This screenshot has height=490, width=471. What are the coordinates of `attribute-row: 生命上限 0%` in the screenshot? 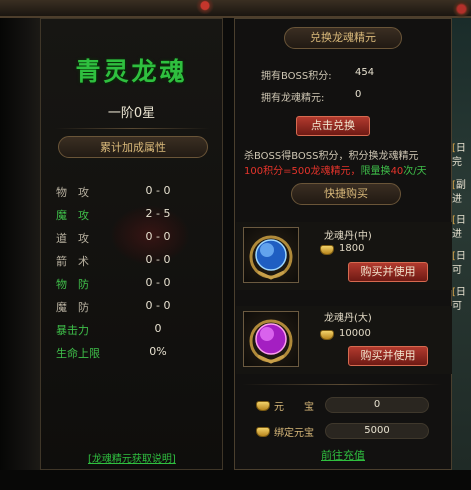 It's located at (136, 352).